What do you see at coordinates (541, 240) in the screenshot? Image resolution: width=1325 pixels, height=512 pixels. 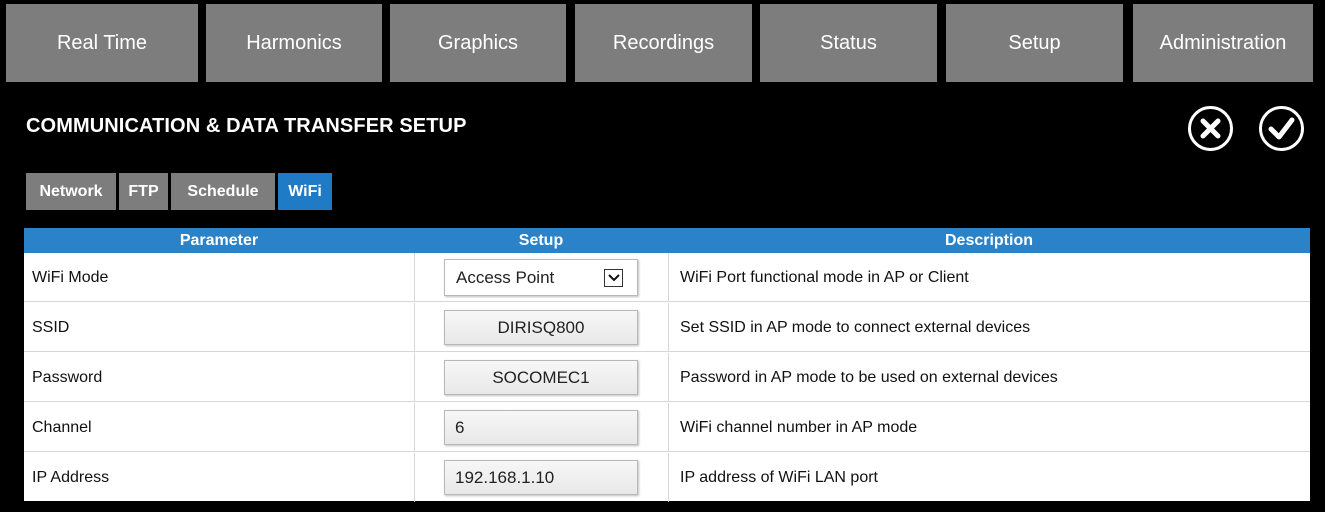 I see `column-header-setup: Setup` at bounding box center [541, 240].